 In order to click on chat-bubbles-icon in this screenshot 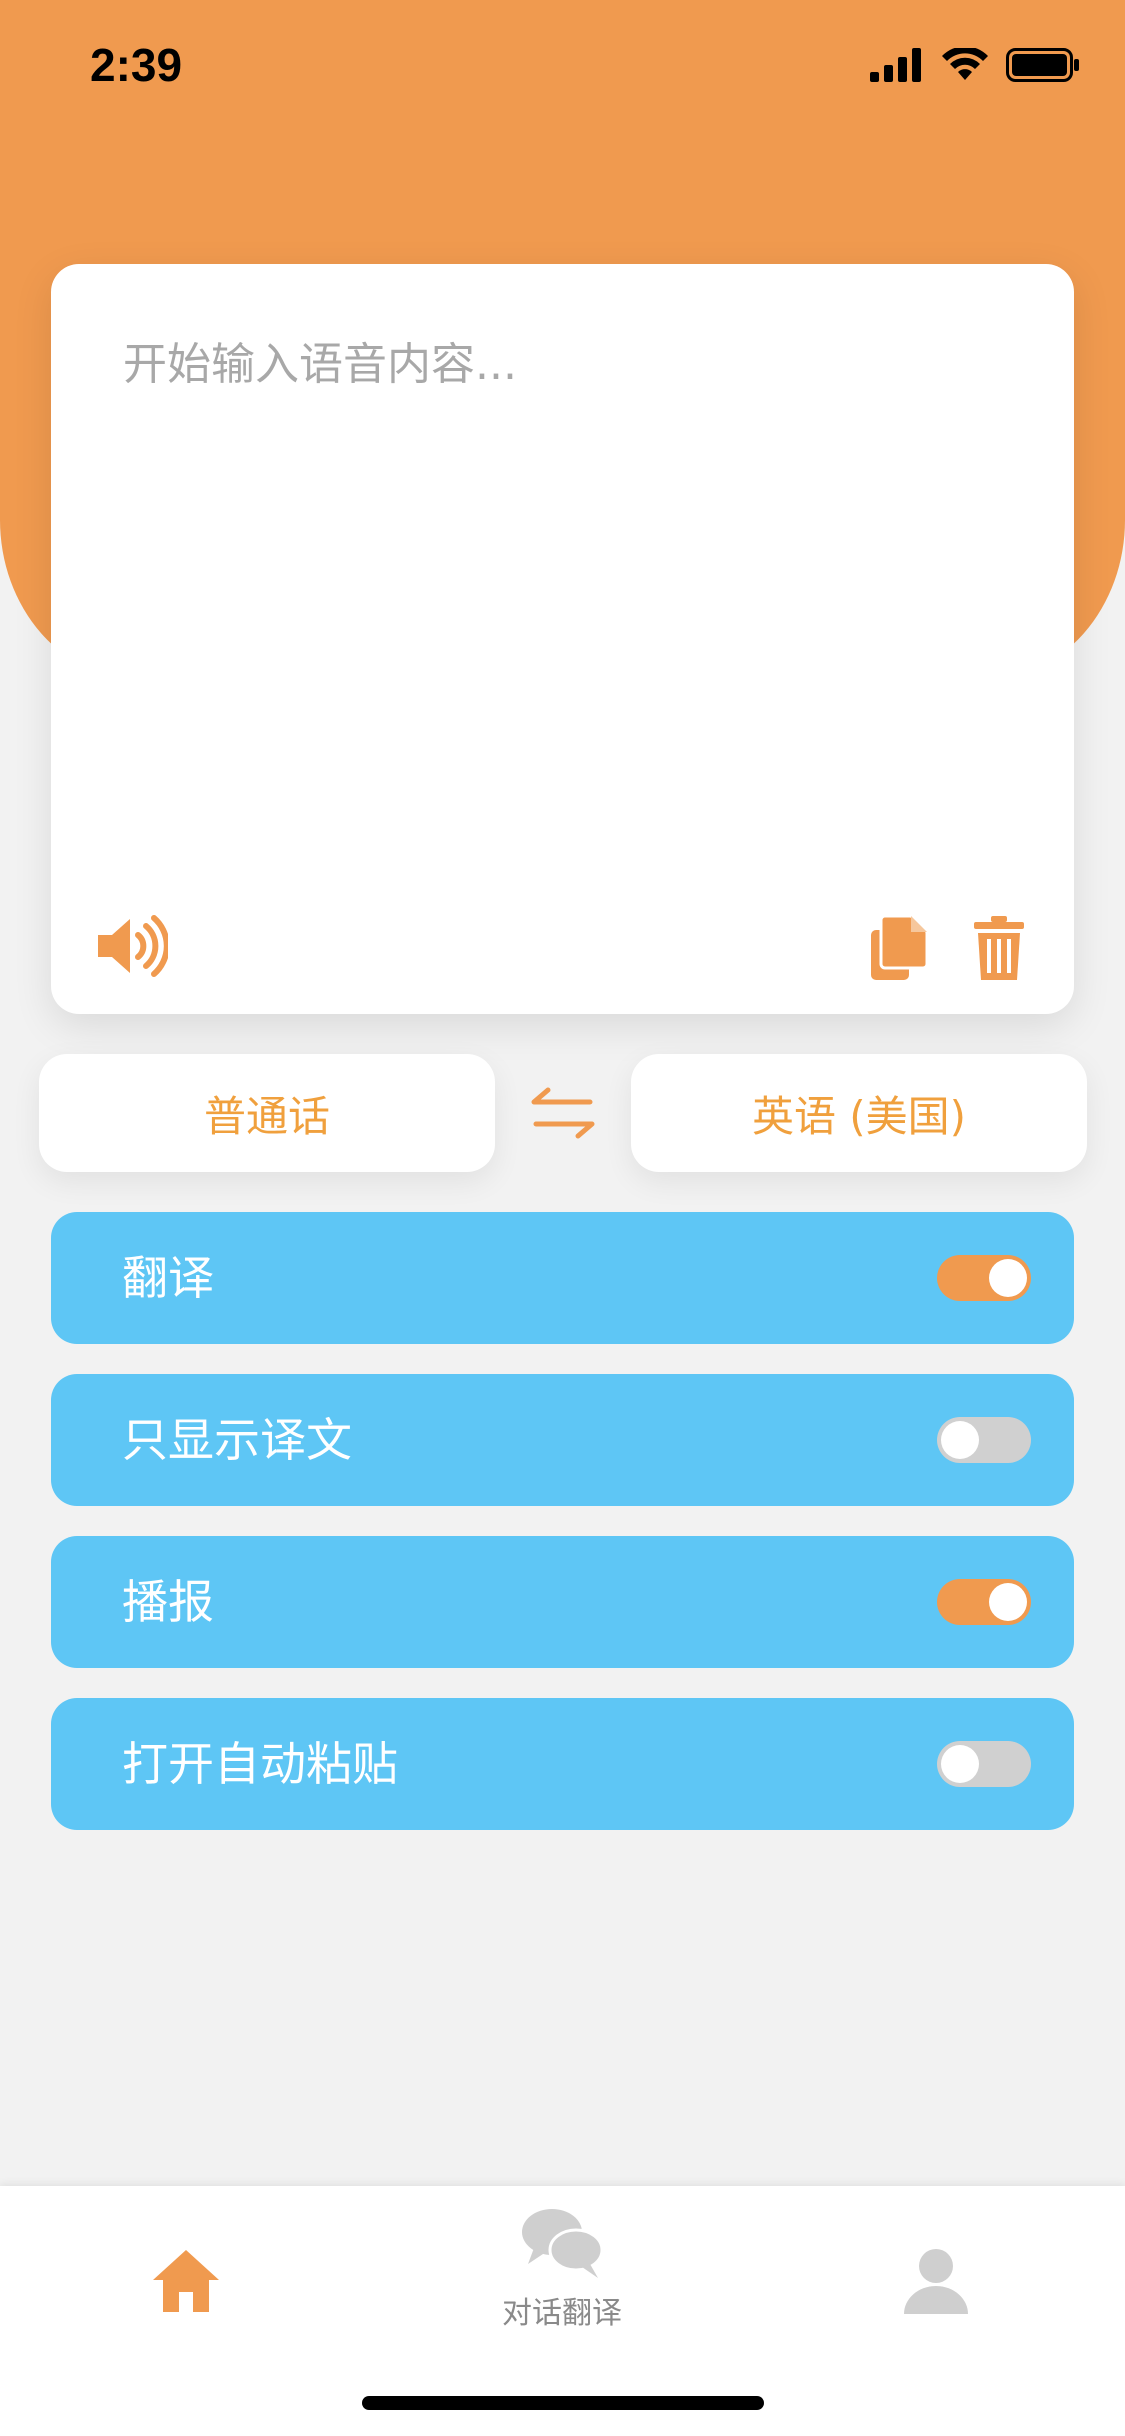, I will do `click(562, 2245)`.